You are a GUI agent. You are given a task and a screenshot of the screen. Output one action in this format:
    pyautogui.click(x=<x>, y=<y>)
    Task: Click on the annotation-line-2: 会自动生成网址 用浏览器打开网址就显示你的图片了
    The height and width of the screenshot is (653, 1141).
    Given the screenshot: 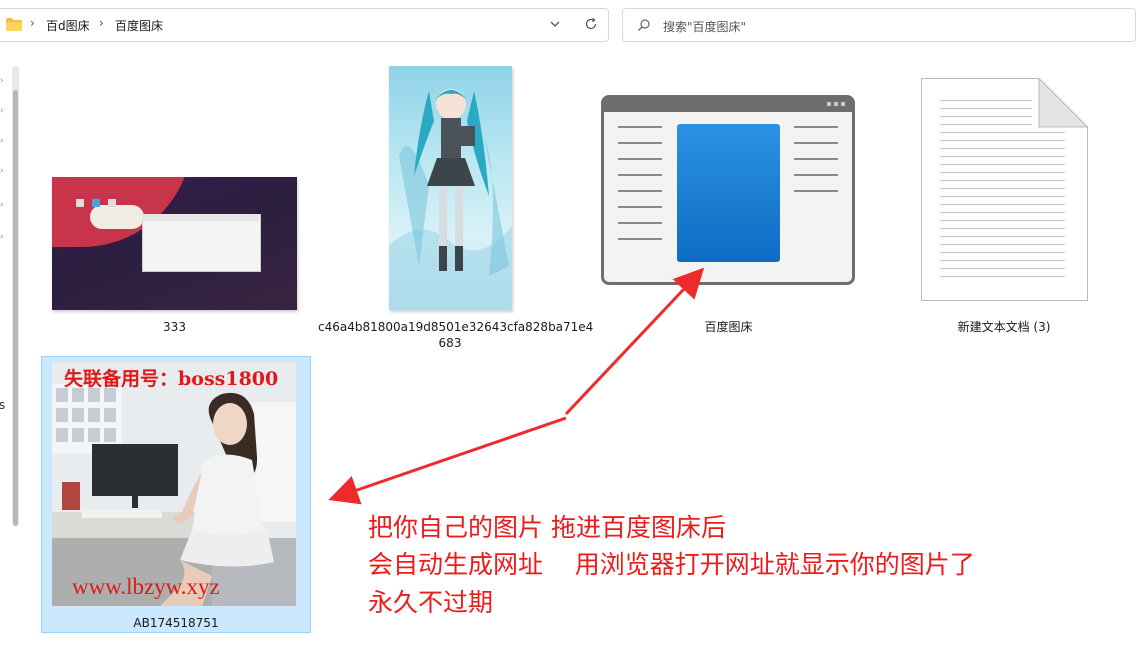 What is the action you would take?
    pyautogui.click(x=671, y=564)
    